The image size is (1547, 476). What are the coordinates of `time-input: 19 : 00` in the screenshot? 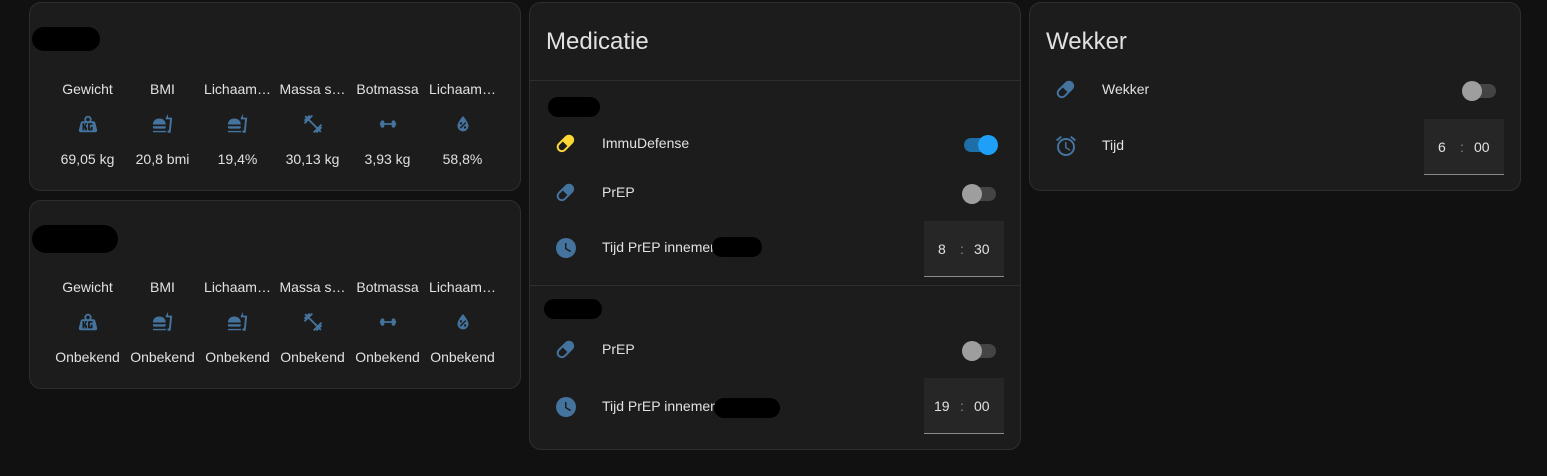 It's located at (964, 406).